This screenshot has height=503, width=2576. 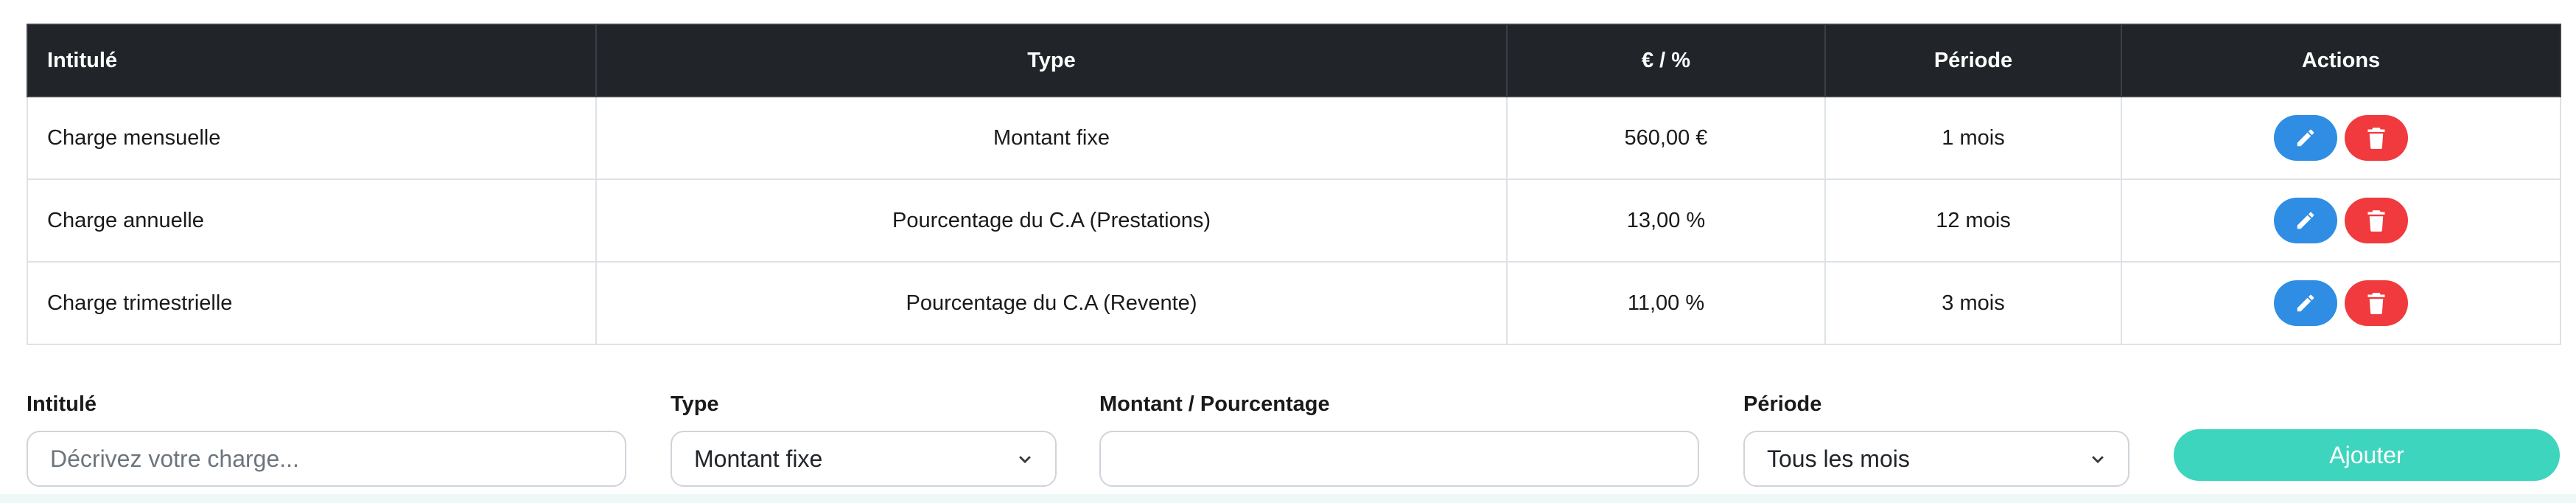 I want to click on column-header-type: Type, so click(x=1051, y=60).